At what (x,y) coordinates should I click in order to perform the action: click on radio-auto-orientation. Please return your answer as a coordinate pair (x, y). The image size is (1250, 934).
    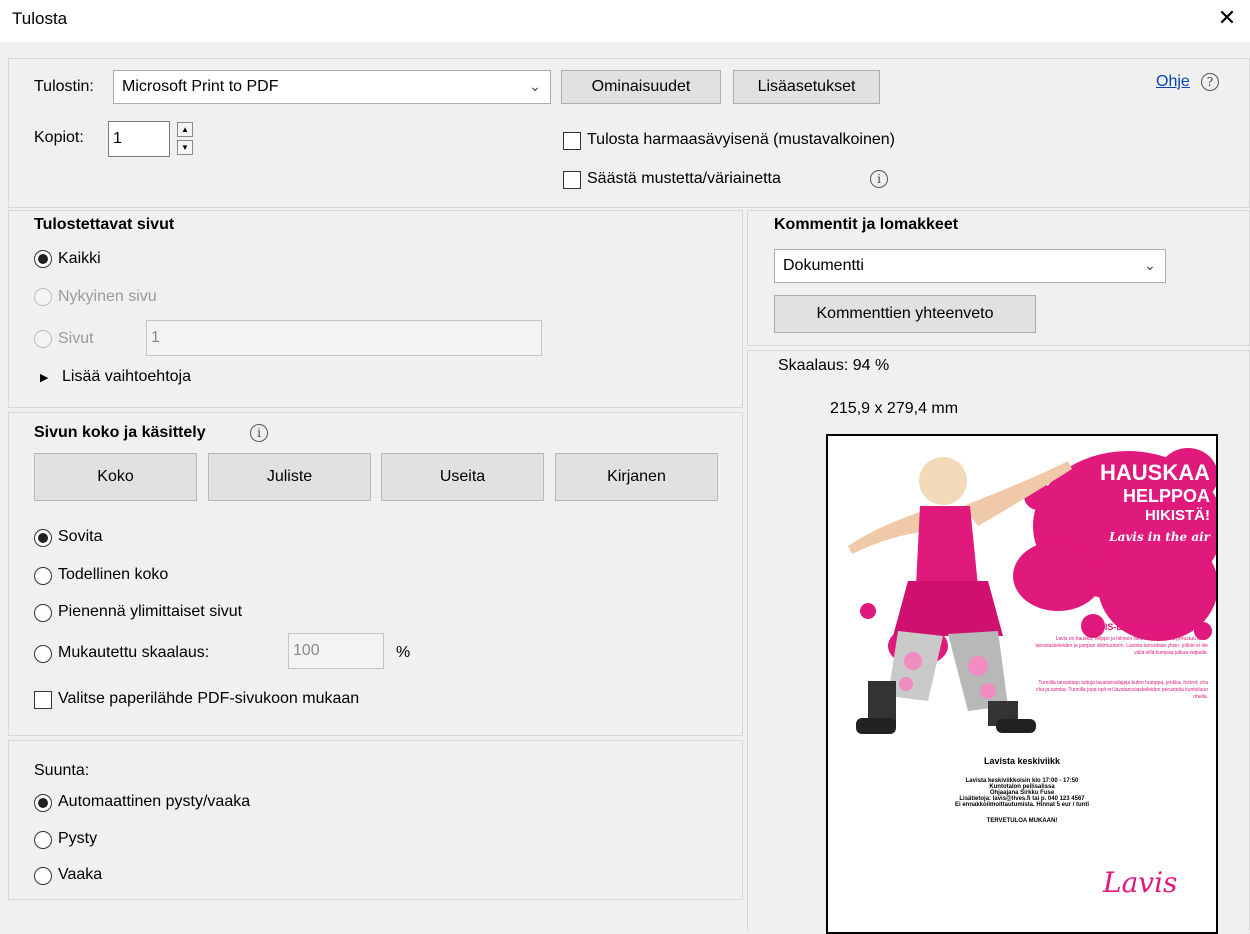
    Looking at the image, I should click on (43, 803).